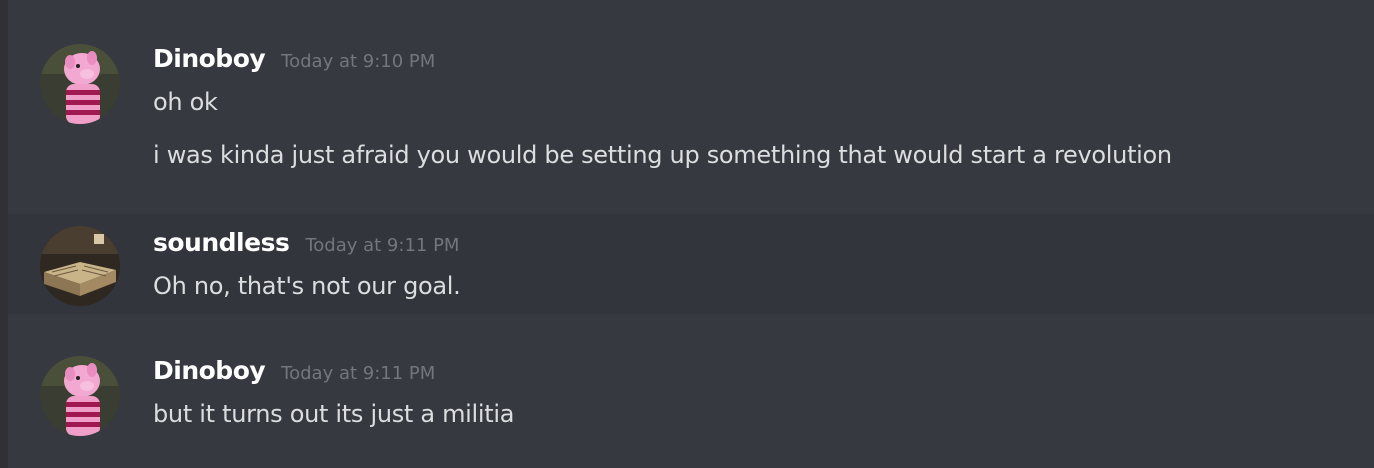 The height and width of the screenshot is (468, 1374). I want to click on message-header: soundless Today at 9:11 PM, so click(306, 242).